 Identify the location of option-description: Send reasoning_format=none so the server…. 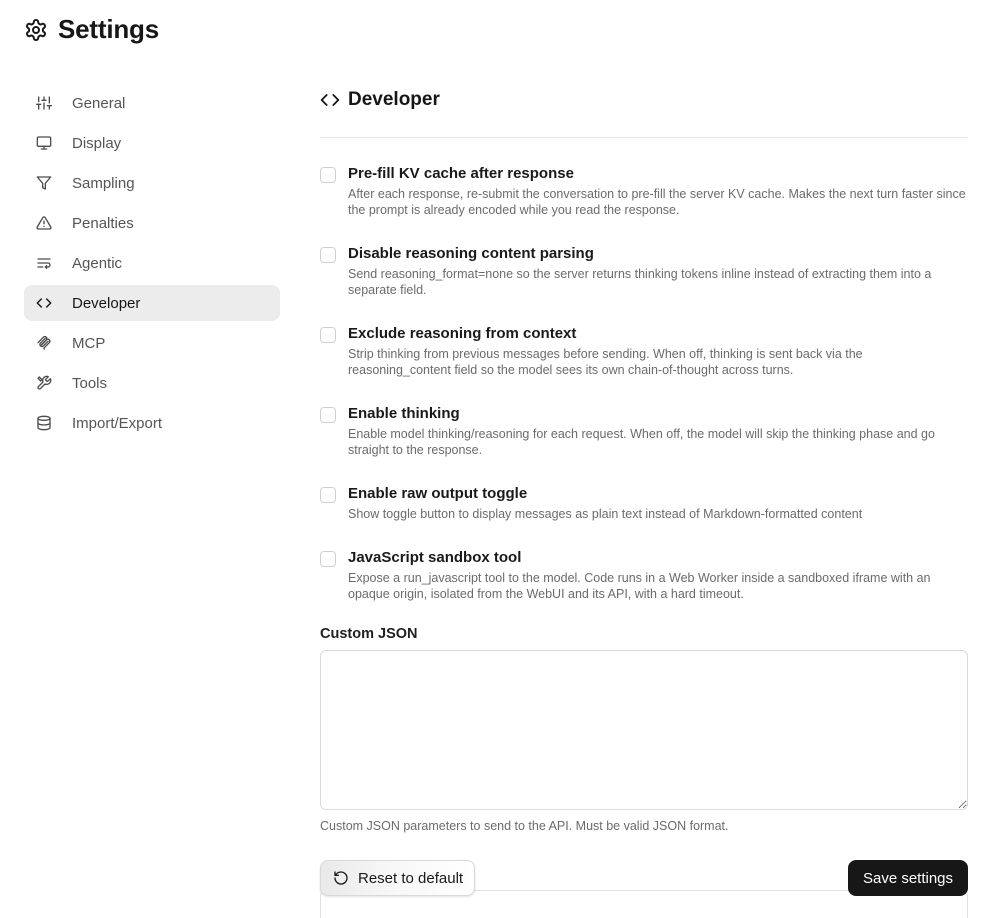
(640, 282).